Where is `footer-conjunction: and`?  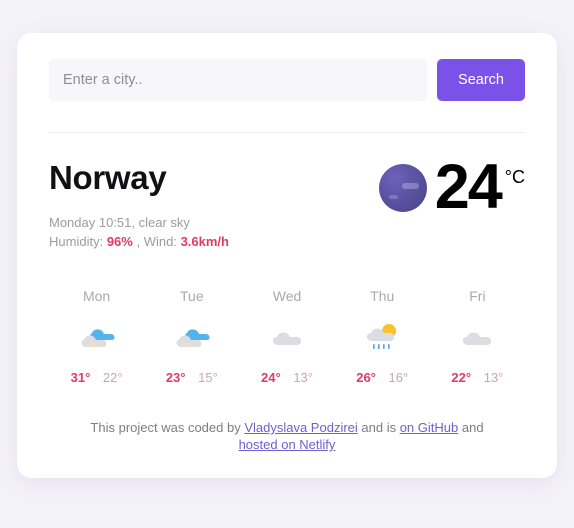 footer-conjunction: and is located at coordinates (471, 427).